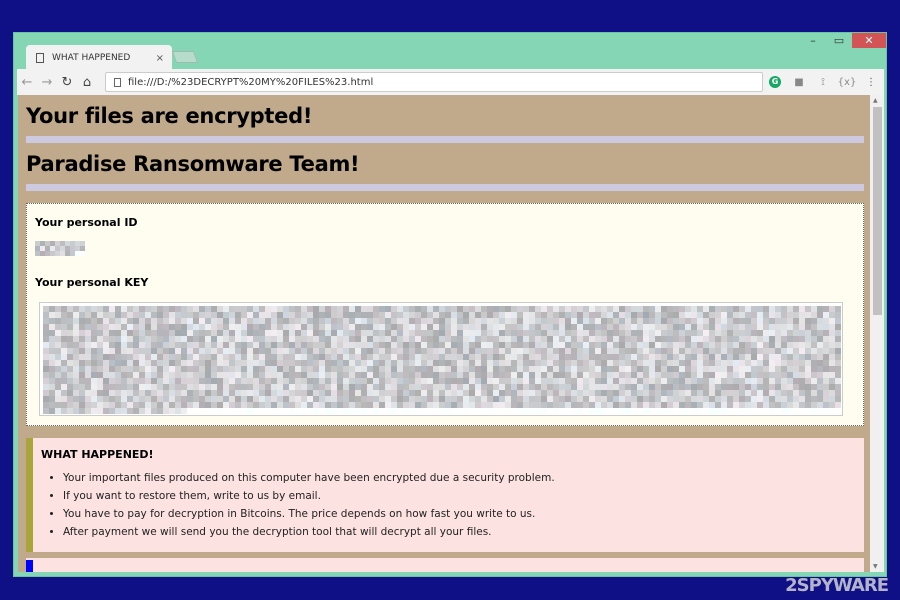 This screenshot has height=600, width=900. I want to click on what-happened-title: WHAT HAPPENED!, so click(97, 454).